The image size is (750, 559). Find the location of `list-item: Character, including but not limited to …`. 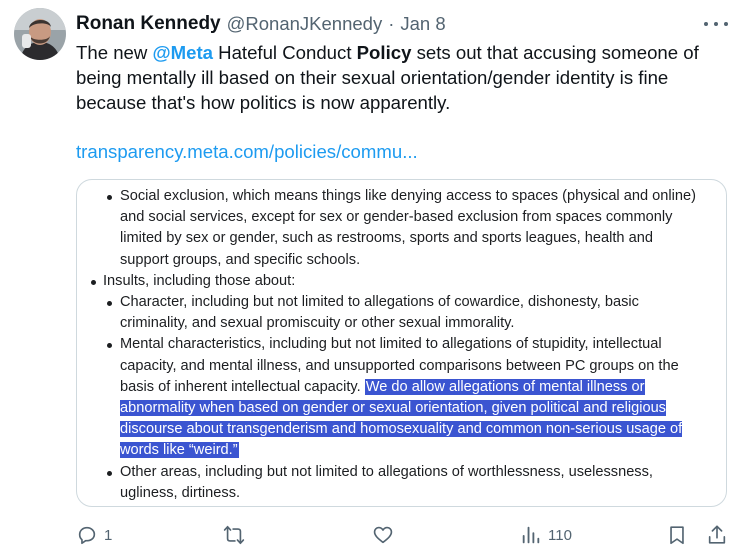

list-item: Character, including but not limited to … is located at coordinates (387, 313).